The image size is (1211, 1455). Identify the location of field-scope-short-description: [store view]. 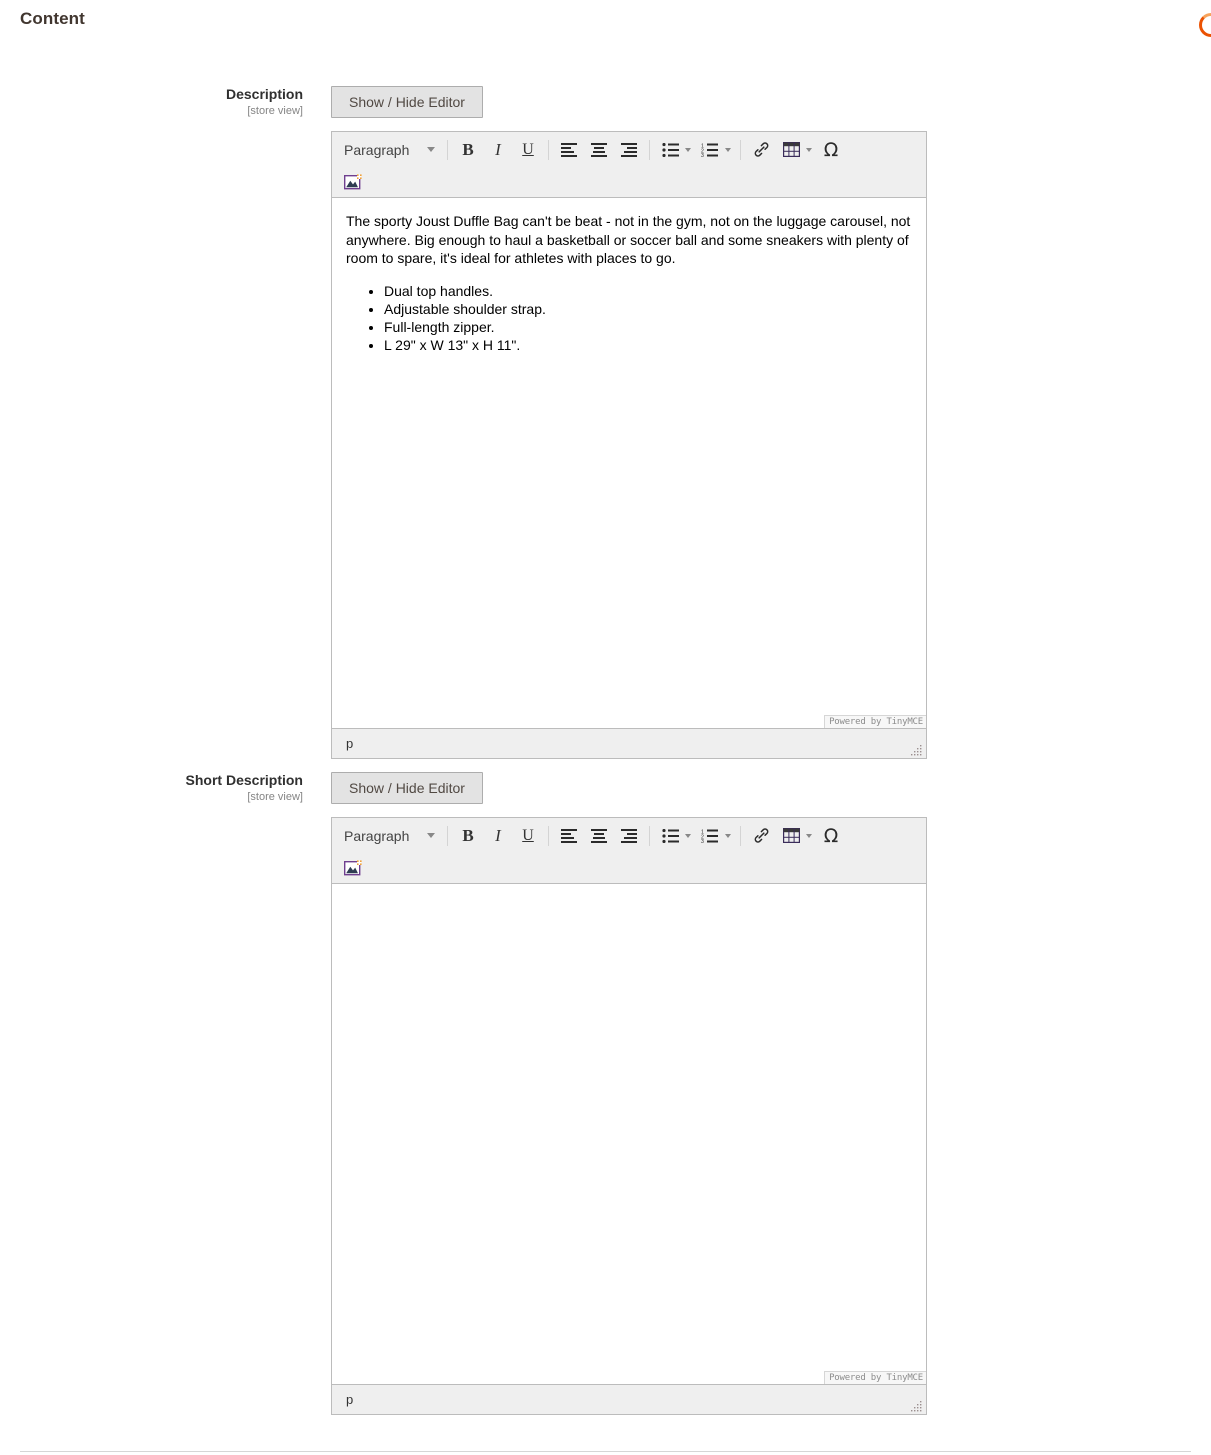
(275, 797).